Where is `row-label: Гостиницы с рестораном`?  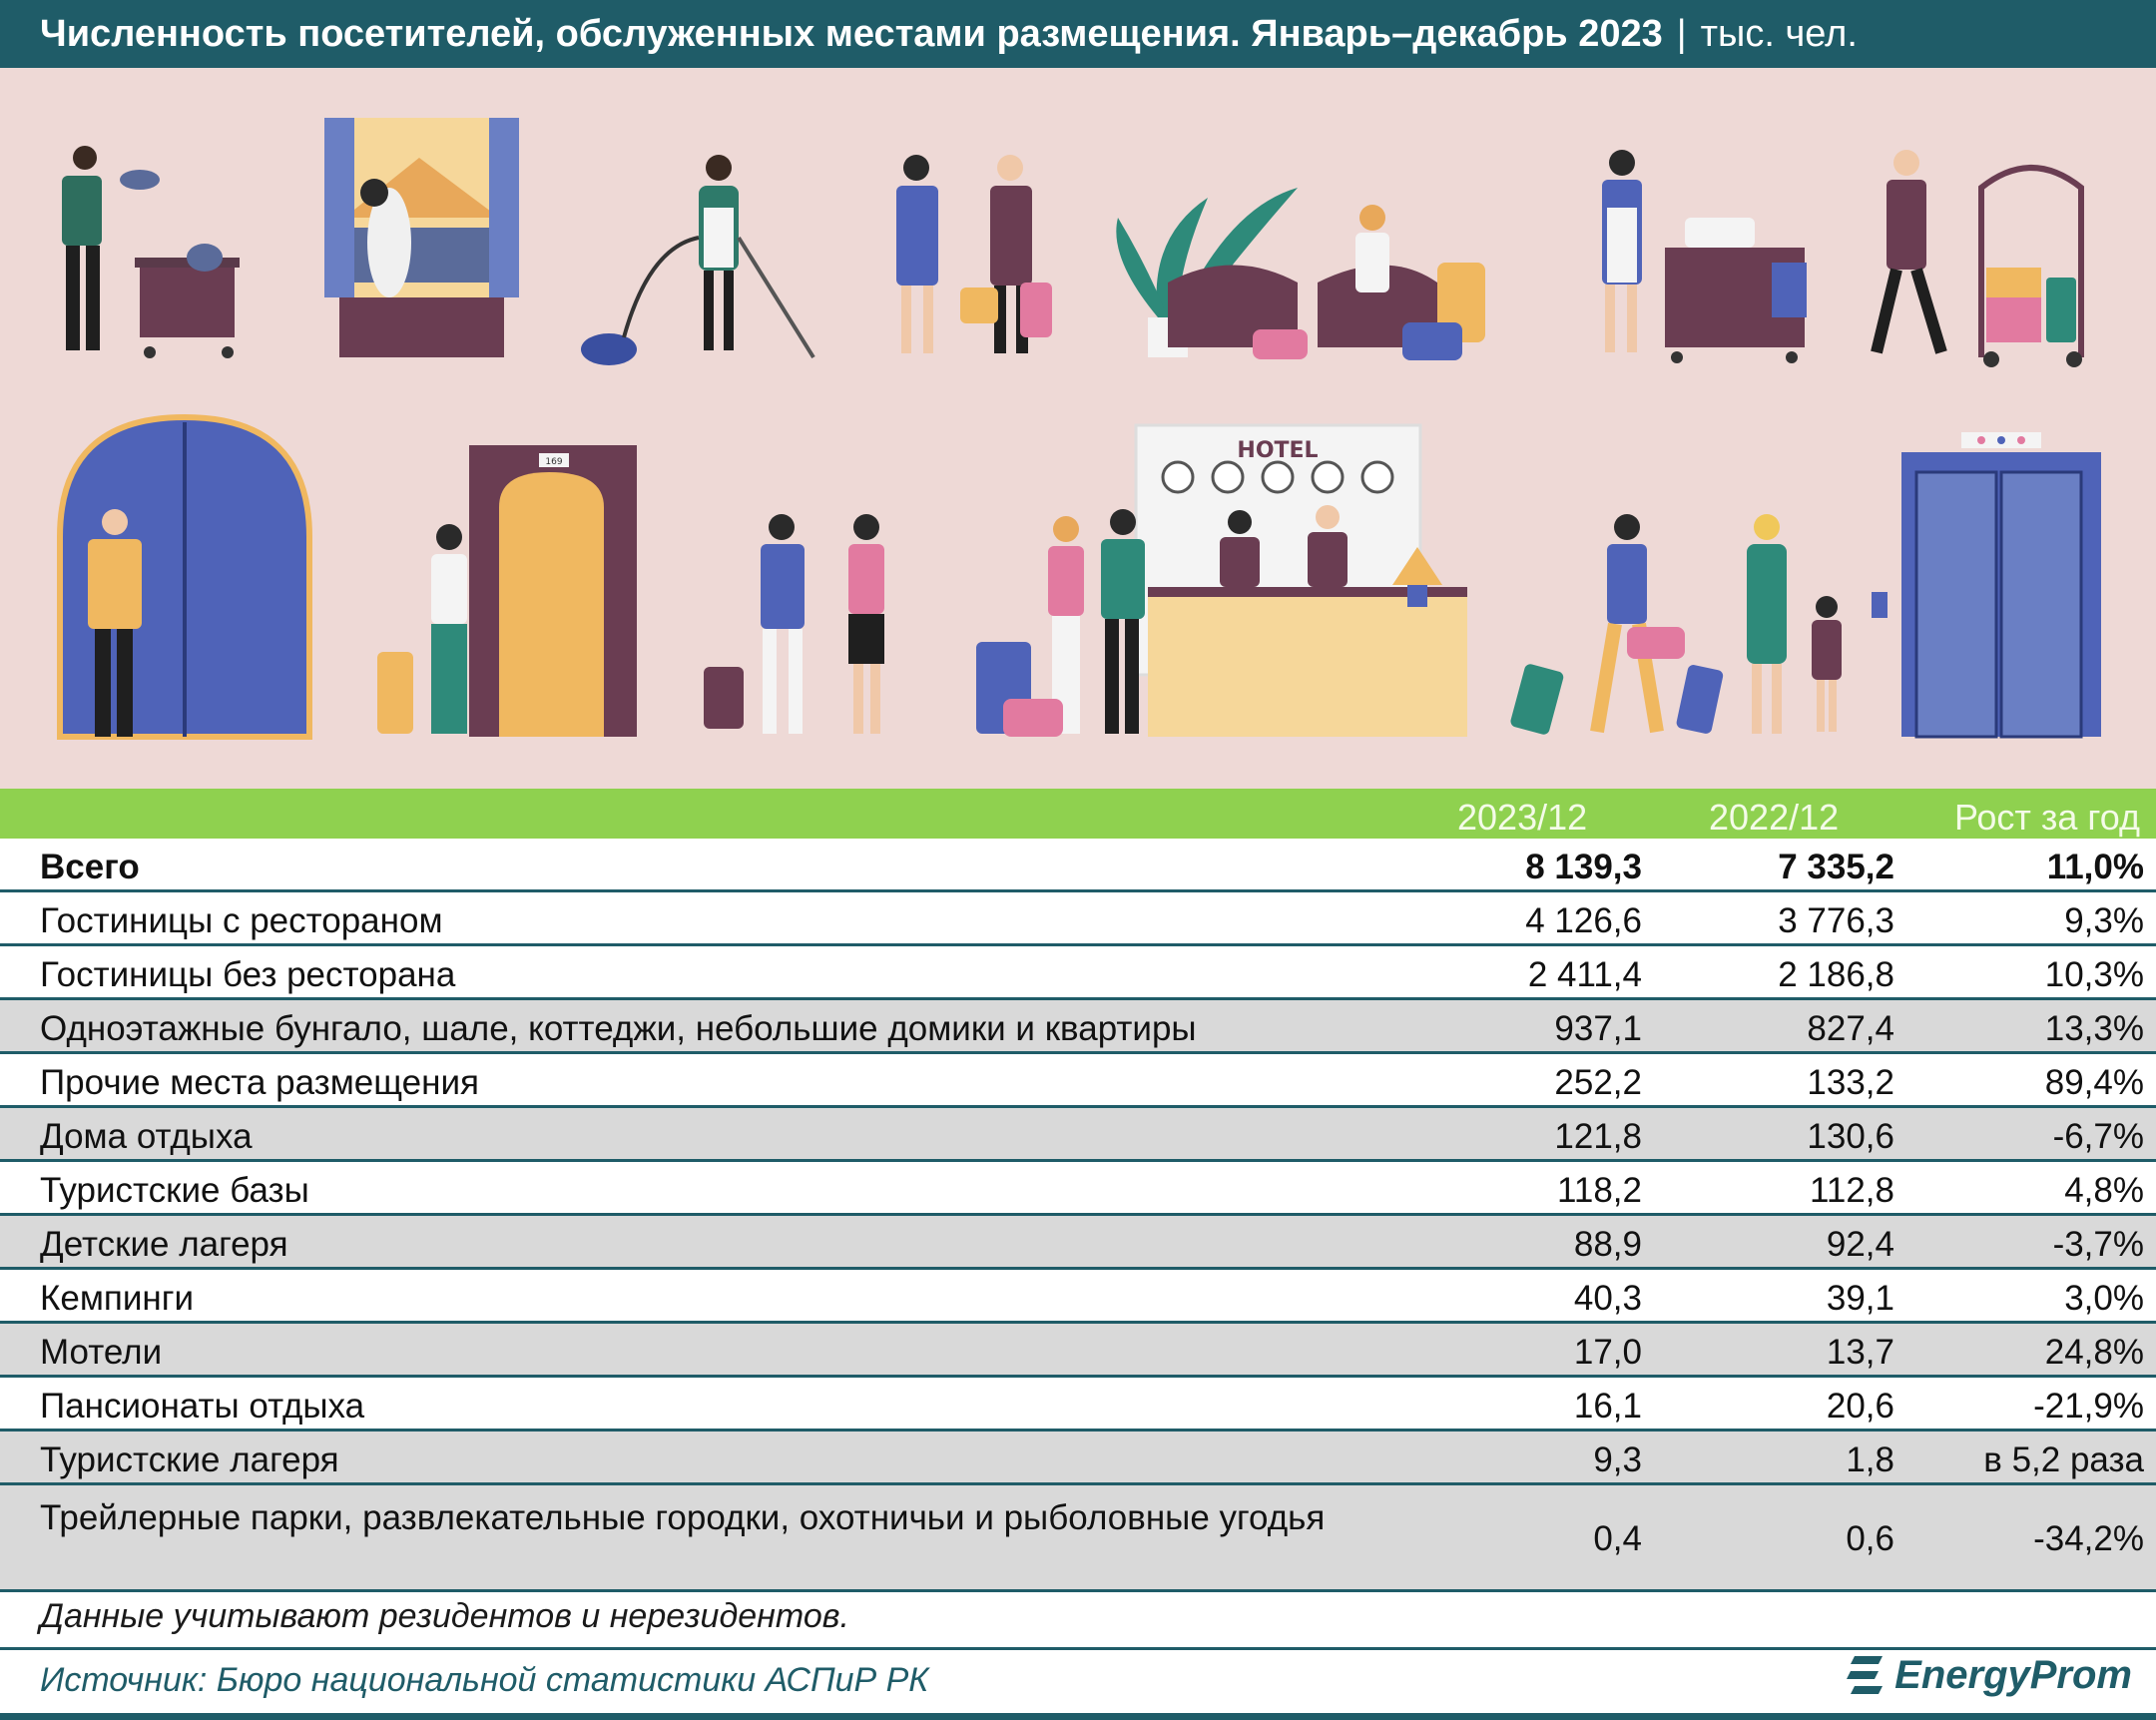
row-label: Гостиницы с рестораном is located at coordinates (241, 921).